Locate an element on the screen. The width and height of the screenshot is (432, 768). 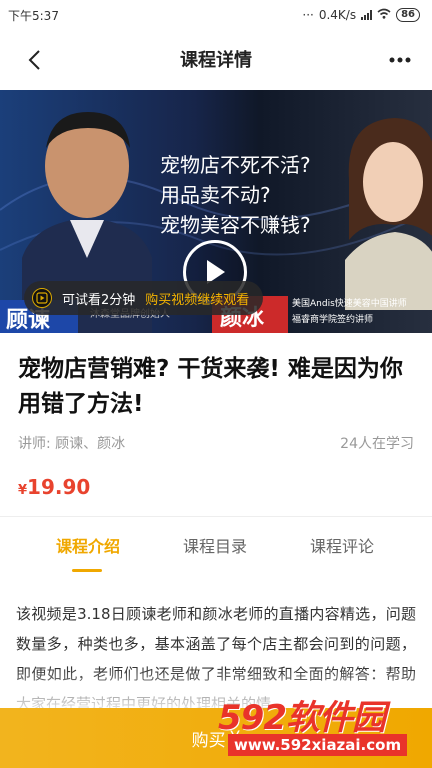
caption-line: 美国Andis快速美容中国讲师 is located at coordinates (349, 304).